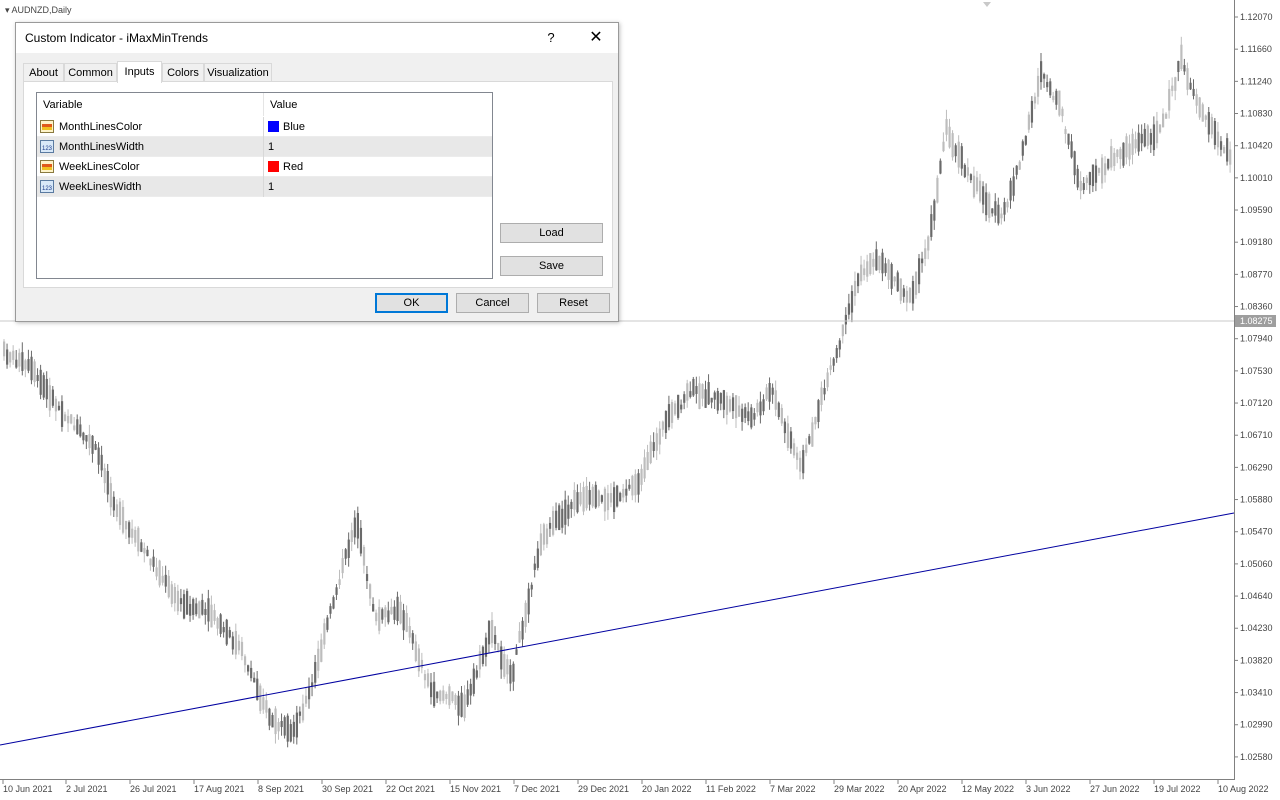  I want to click on date-tick-label: 7 Dec 2021, so click(537, 789).